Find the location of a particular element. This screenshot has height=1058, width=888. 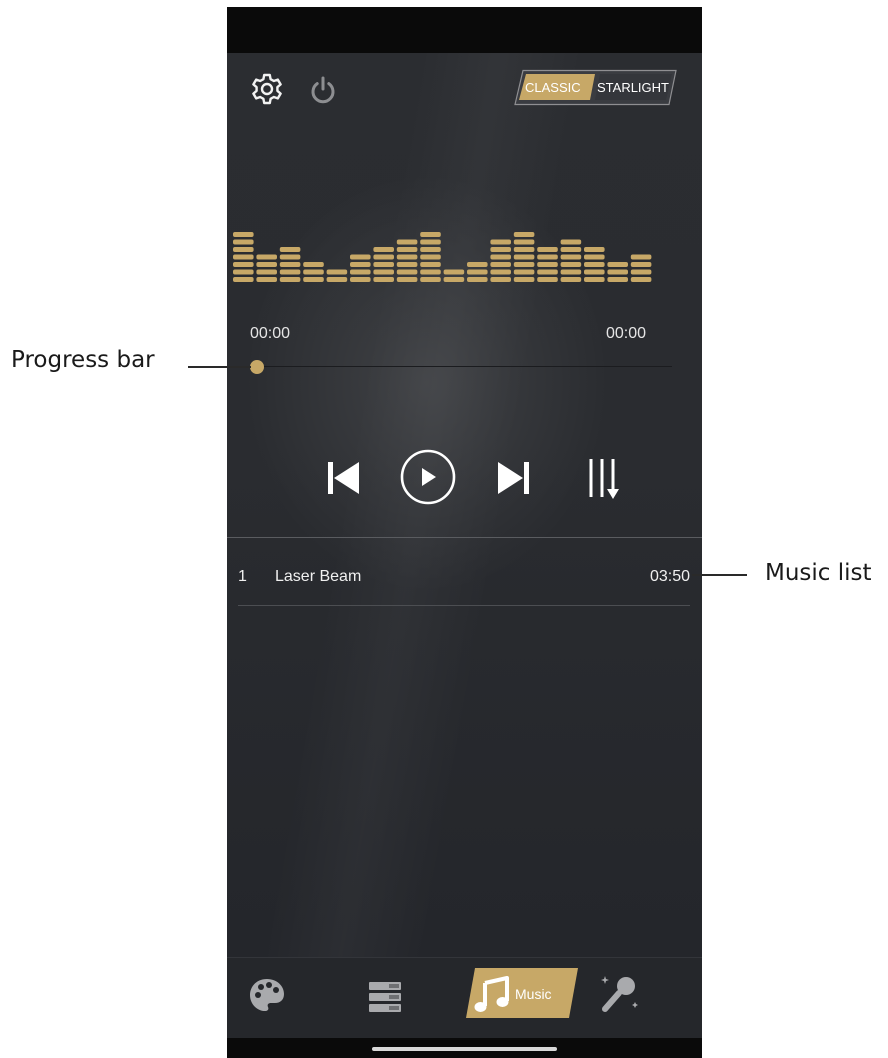

play-circle-icon is located at coordinates (428, 477).